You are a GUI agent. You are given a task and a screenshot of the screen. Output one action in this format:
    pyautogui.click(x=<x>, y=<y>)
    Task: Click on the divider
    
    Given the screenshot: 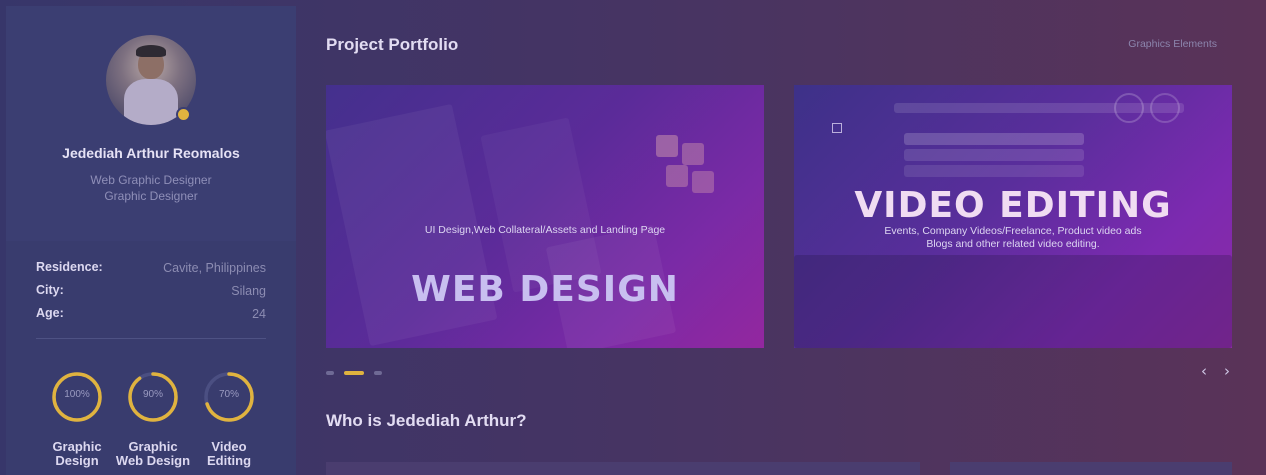 What is the action you would take?
    pyautogui.click(x=151, y=338)
    